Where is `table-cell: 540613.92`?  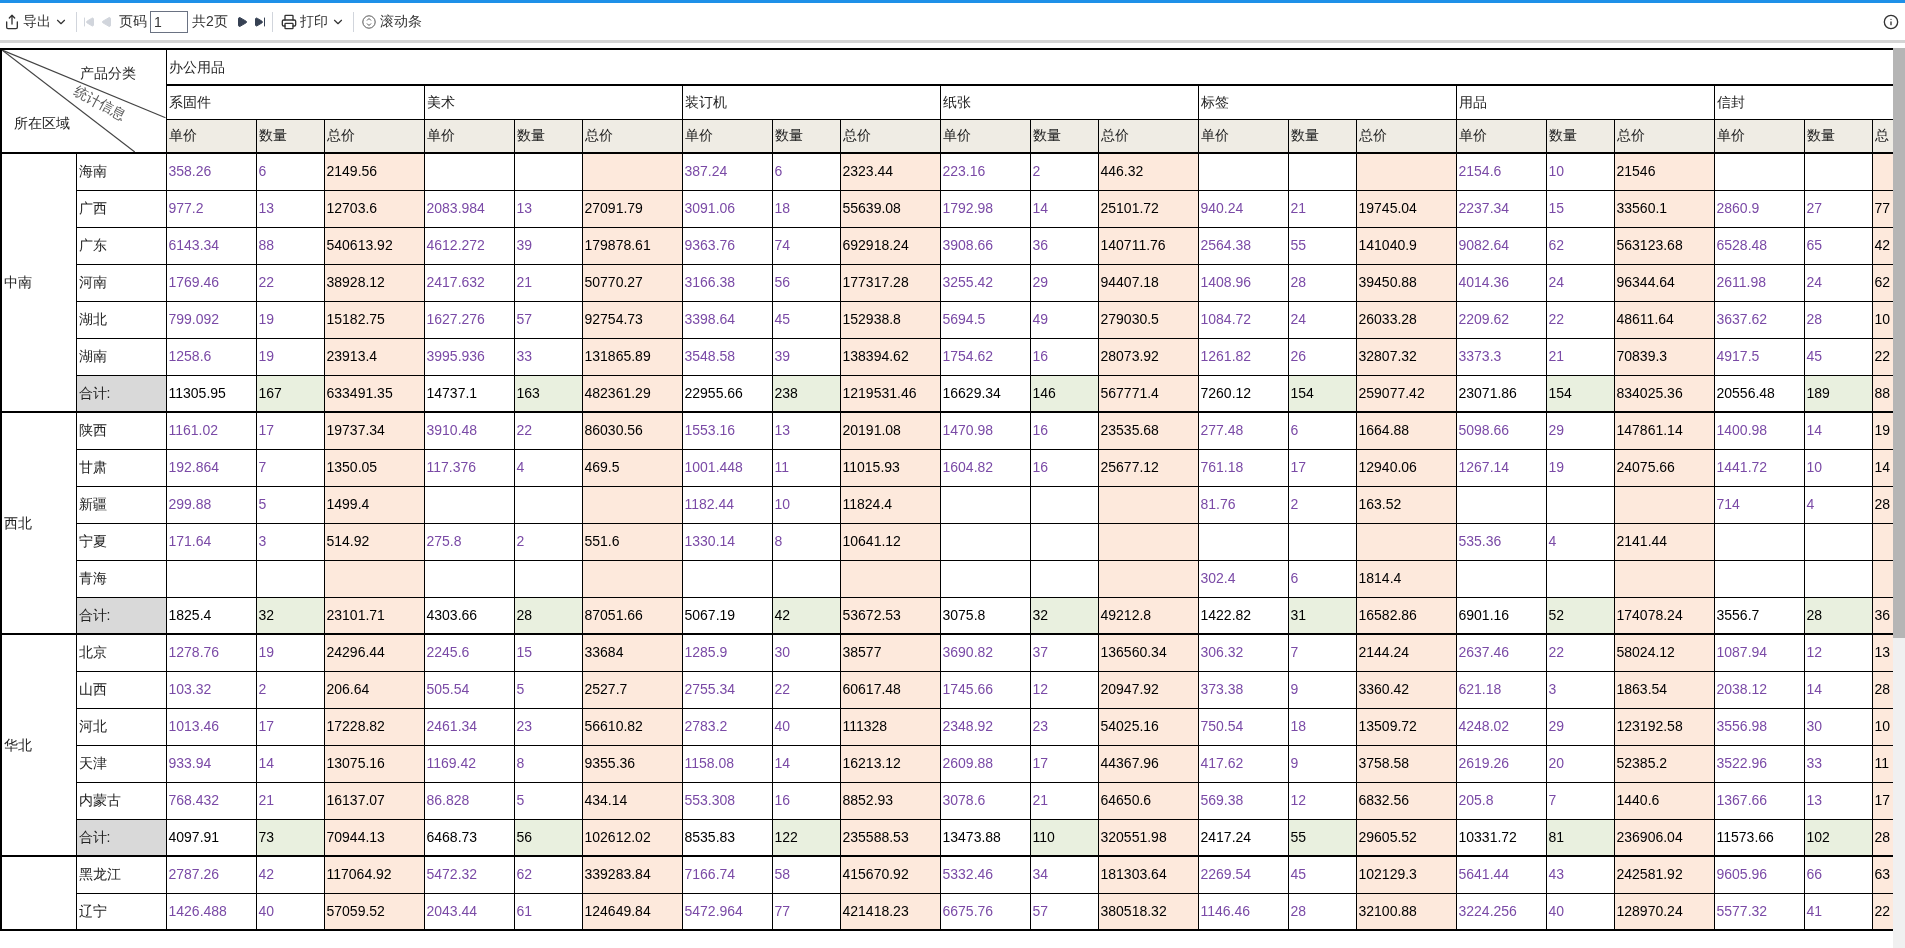
table-cell: 540613.92 is located at coordinates (374, 245).